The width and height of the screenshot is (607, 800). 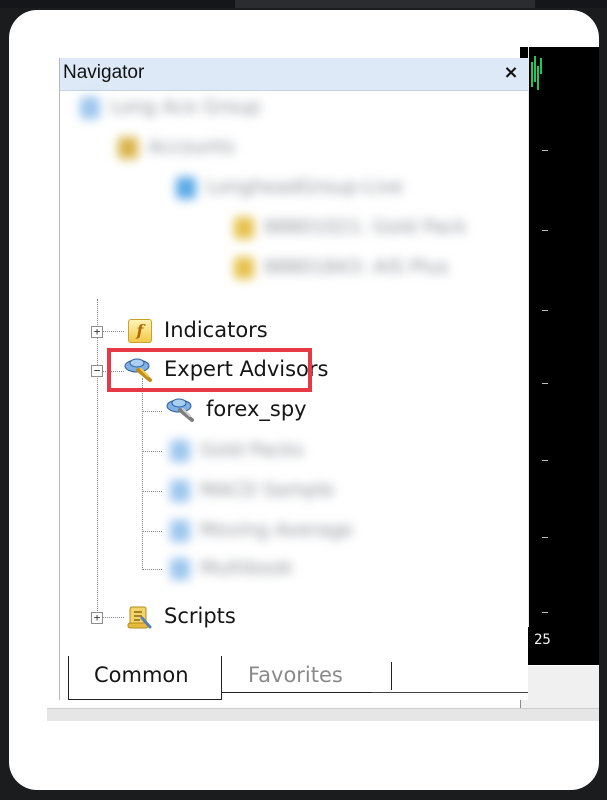 What do you see at coordinates (140, 331) in the screenshot?
I see `function-icon: f` at bounding box center [140, 331].